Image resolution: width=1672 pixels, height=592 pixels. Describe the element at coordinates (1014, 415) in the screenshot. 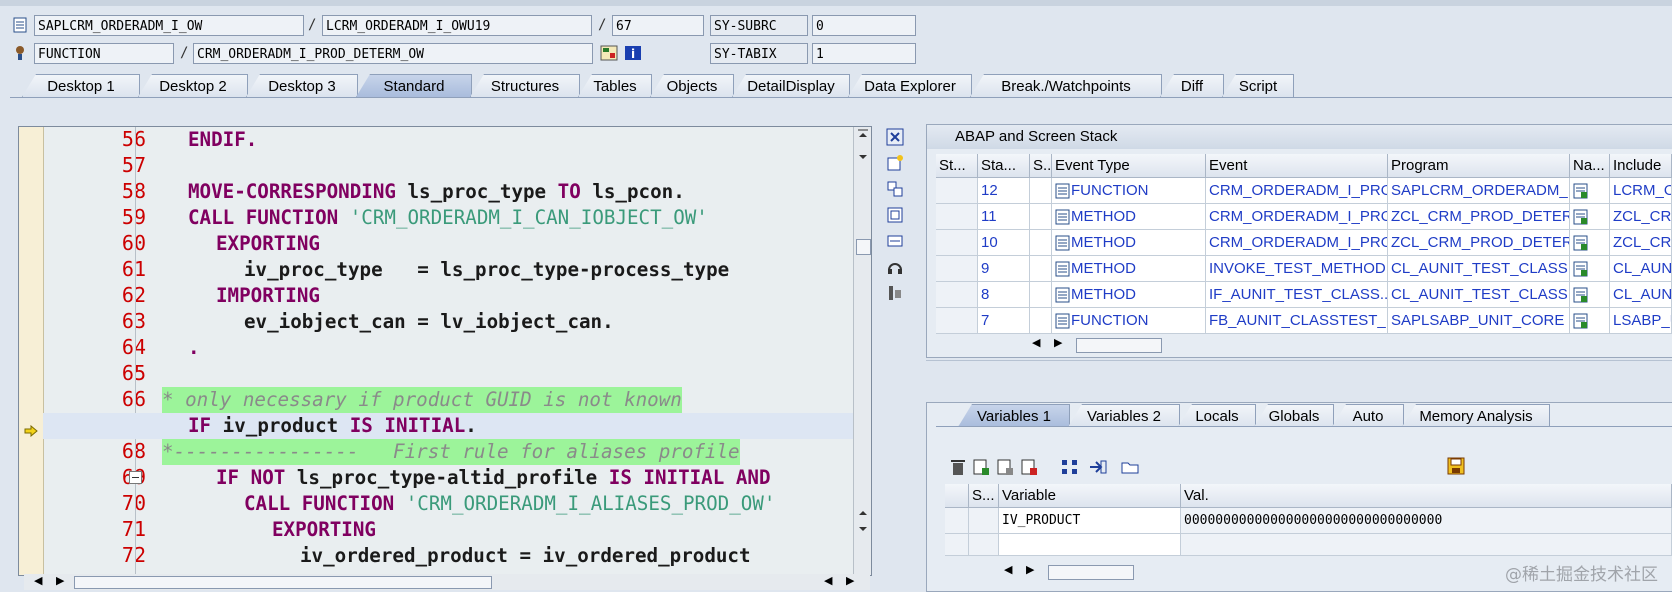

I see `tab-variables-1: Variables 1` at that location.